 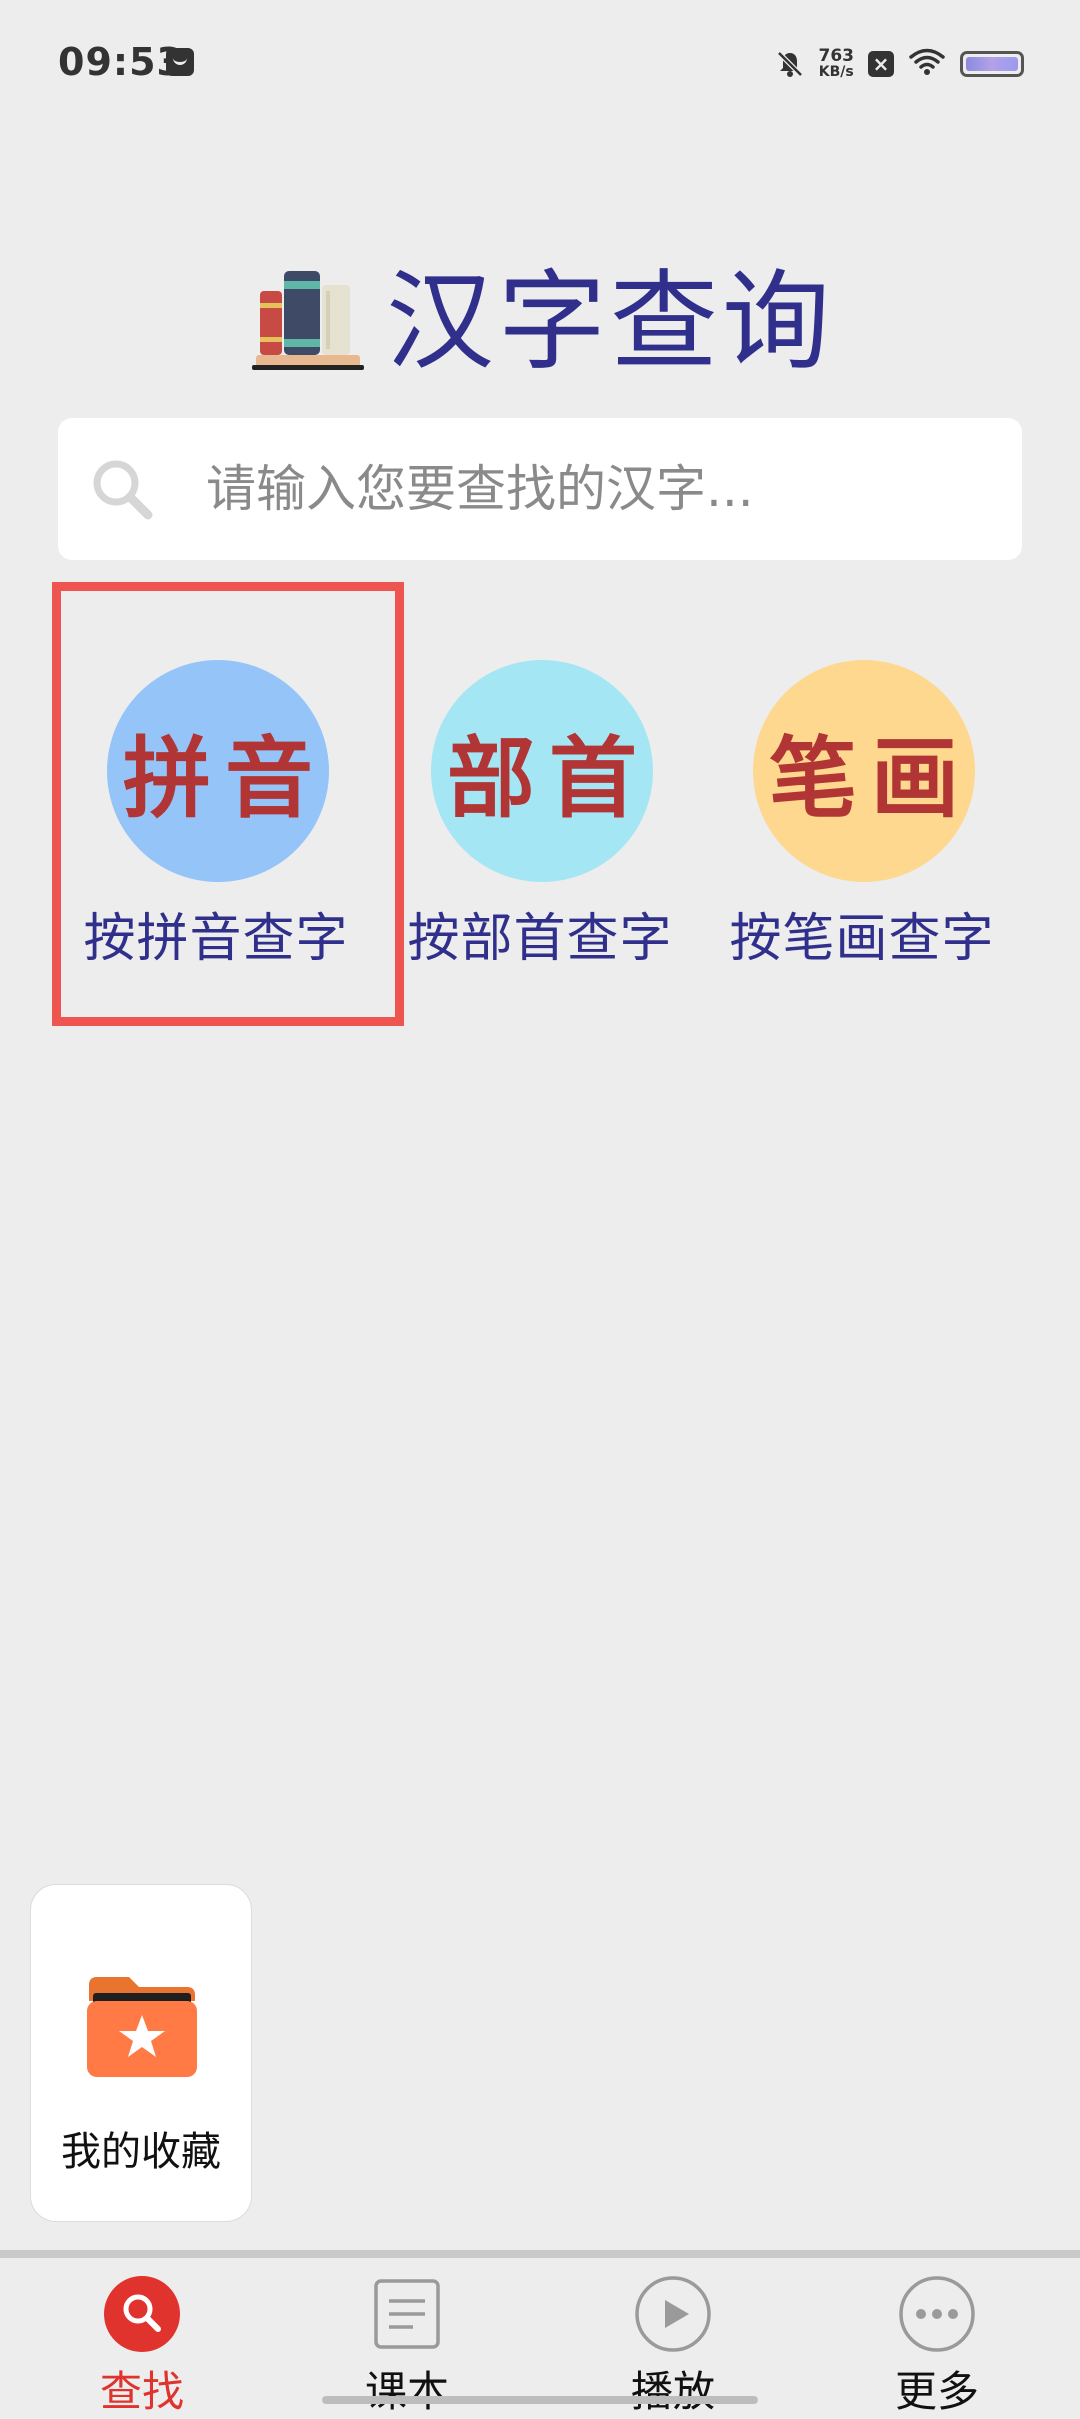 I want to click on network-speed: 763 KB/s, so click(x=836, y=63).